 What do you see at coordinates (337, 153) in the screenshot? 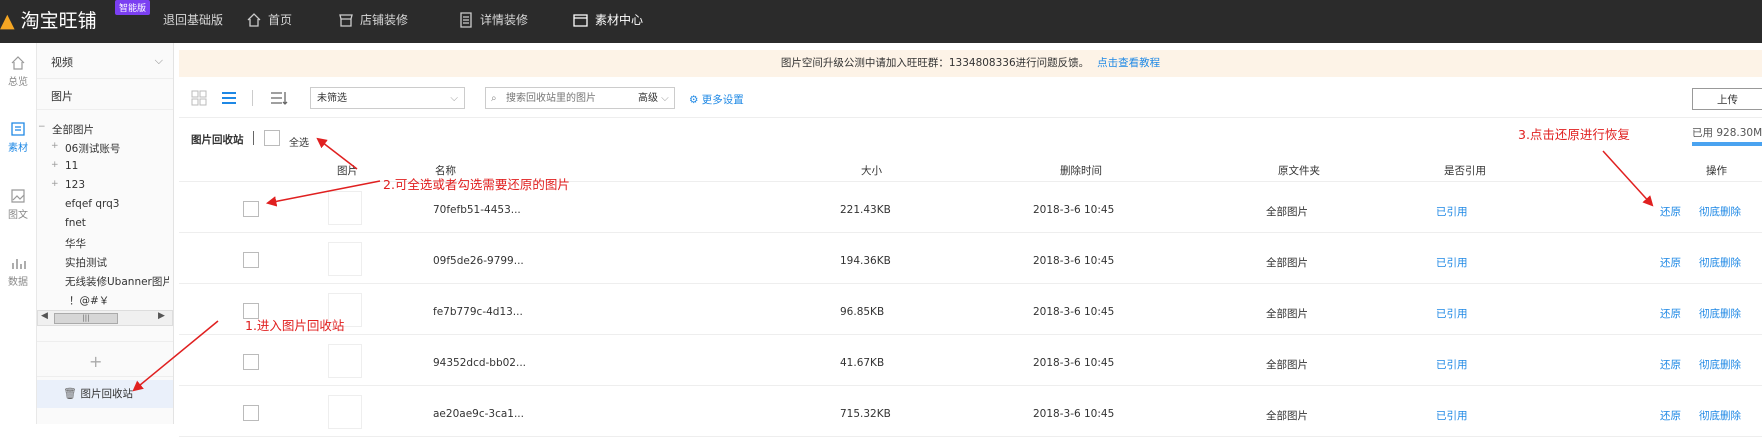
I see `arrow-to-select-all` at bounding box center [337, 153].